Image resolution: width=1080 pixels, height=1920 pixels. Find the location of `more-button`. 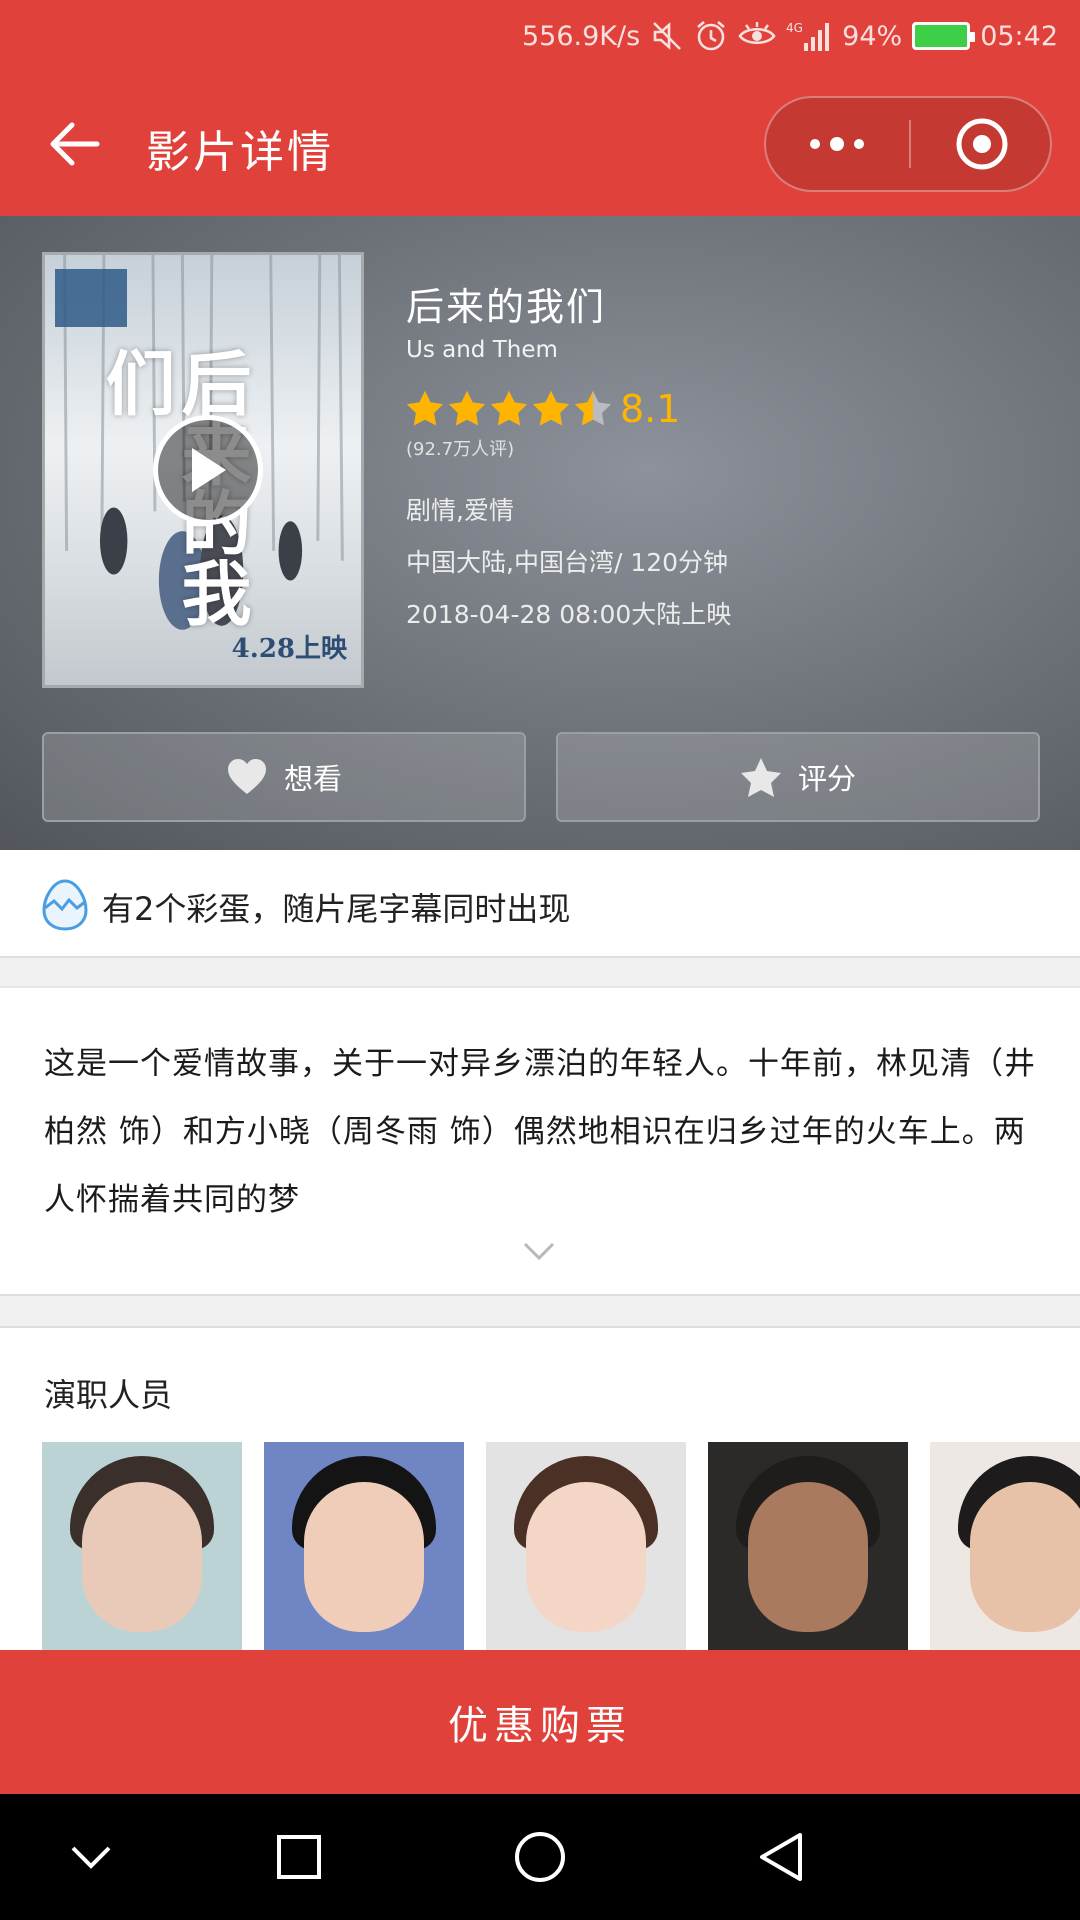

more-button is located at coordinates (837, 144).